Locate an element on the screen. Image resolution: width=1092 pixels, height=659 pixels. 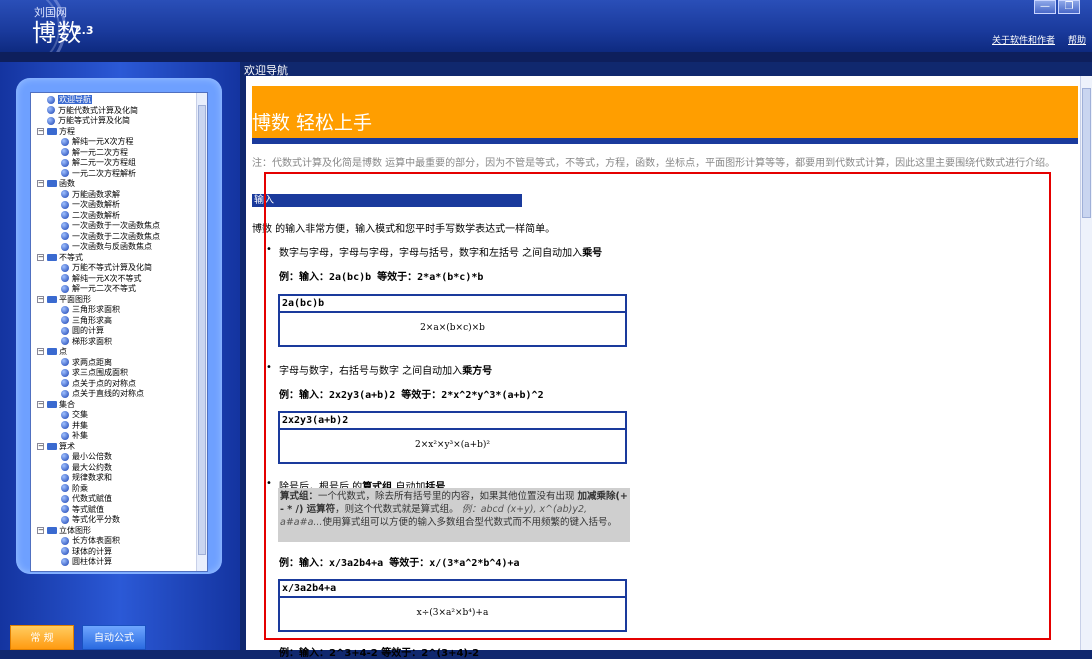
tree-item-label: 万能等式计算及化简 is located at coordinates (94, 120).